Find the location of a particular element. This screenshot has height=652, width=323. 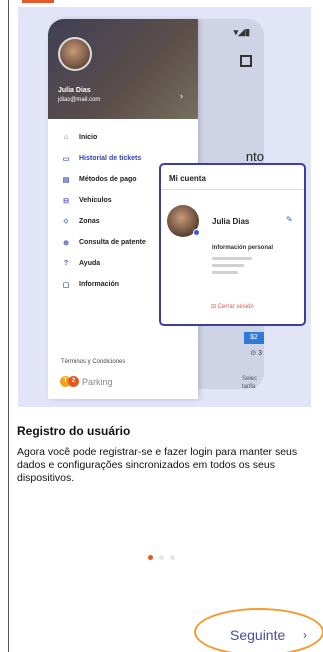

account-card-title: Mi cuenta is located at coordinates (187, 178).